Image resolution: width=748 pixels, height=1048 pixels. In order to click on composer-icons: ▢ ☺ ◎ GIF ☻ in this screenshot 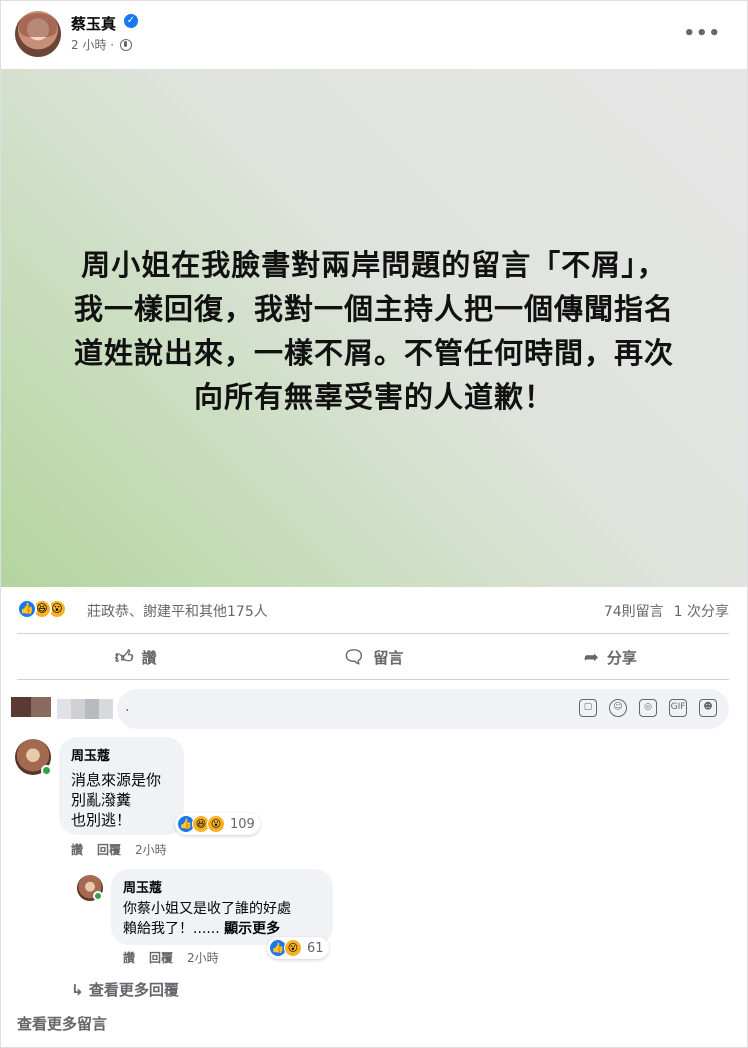, I will do `click(648, 708)`.